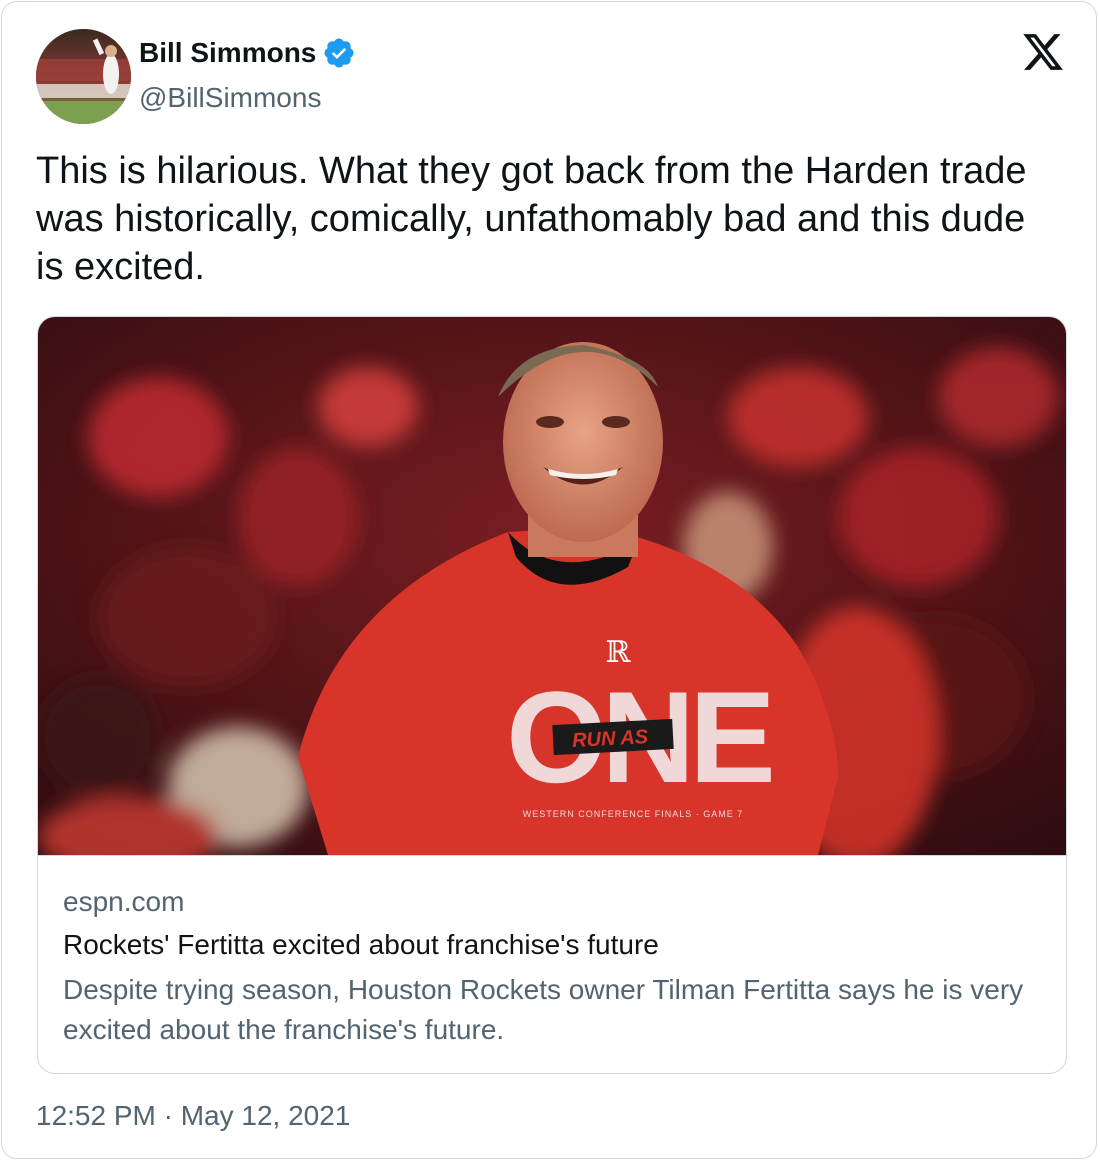 The image size is (1100, 1162). I want to click on avatar, so click(83, 76).